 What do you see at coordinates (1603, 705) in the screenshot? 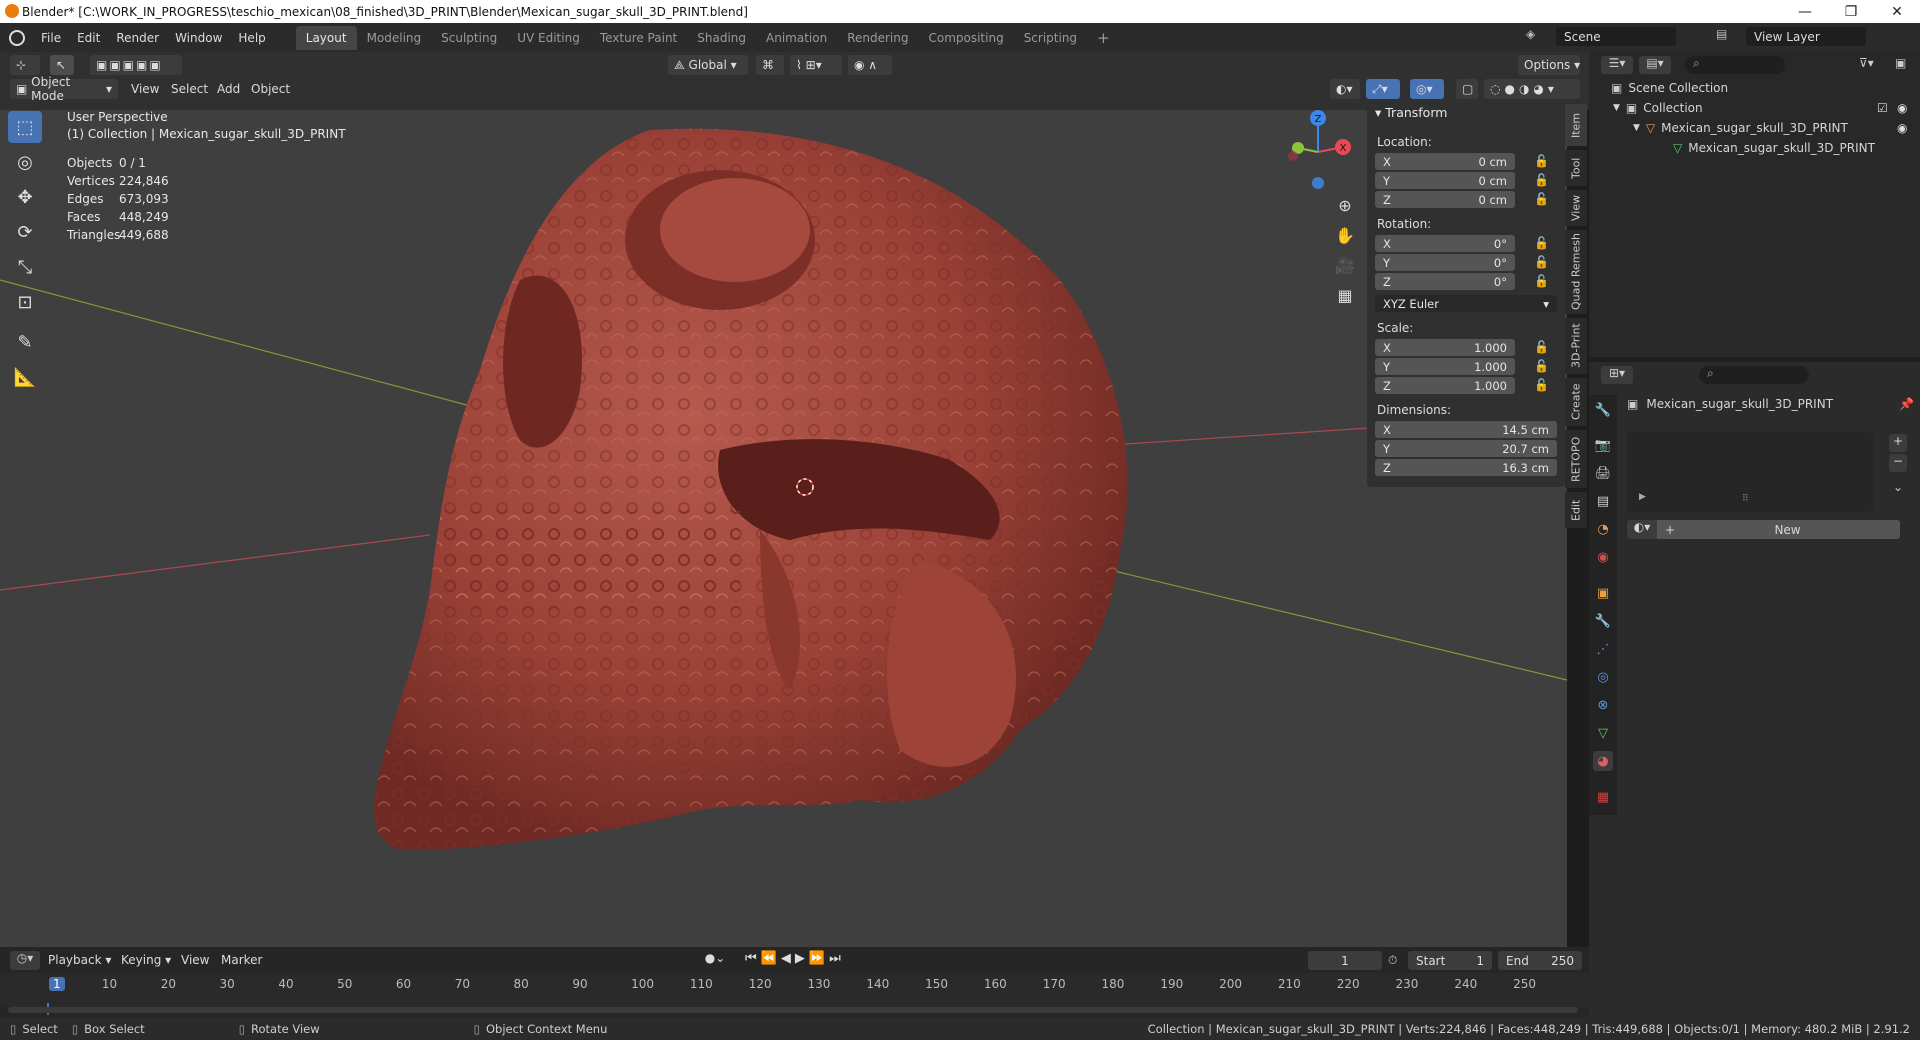
I see `constraints-properties-icon: ⊗` at bounding box center [1603, 705].